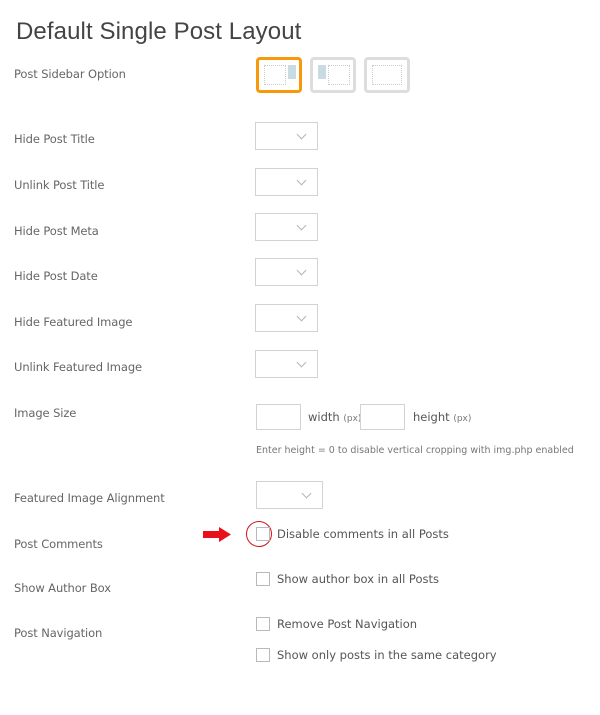  What do you see at coordinates (56, 276) in the screenshot?
I see `hide-post-date-label: Hide Post Date` at bounding box center [56, 276].